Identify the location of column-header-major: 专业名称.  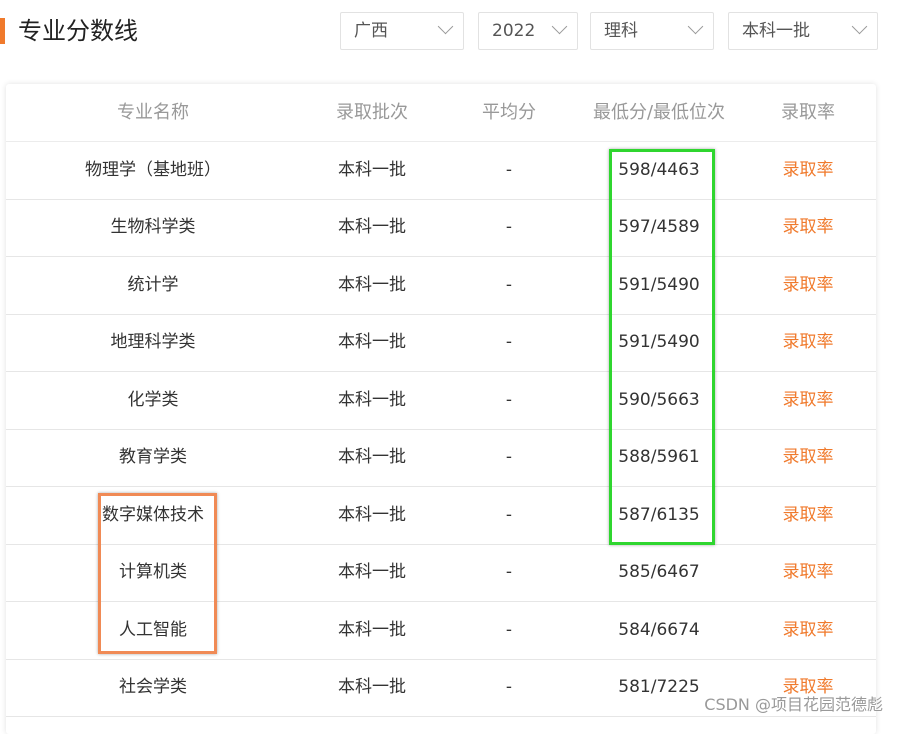
(153, 112).